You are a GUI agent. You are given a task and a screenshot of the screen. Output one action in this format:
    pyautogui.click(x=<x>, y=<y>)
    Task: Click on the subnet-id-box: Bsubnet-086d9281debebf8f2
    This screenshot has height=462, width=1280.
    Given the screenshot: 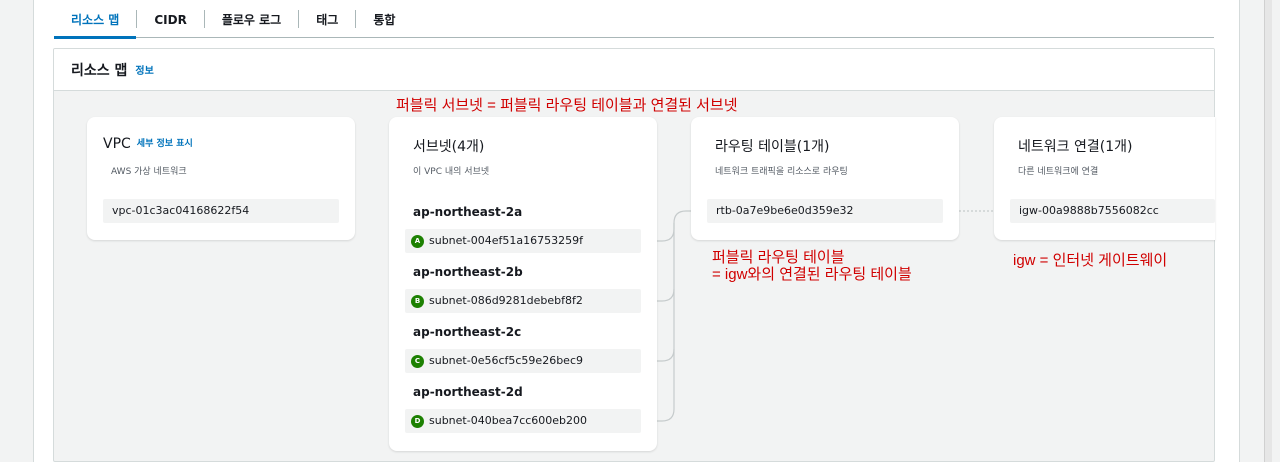 What is the action you would take?
    pyautogui.click(x=523, y=301)
    